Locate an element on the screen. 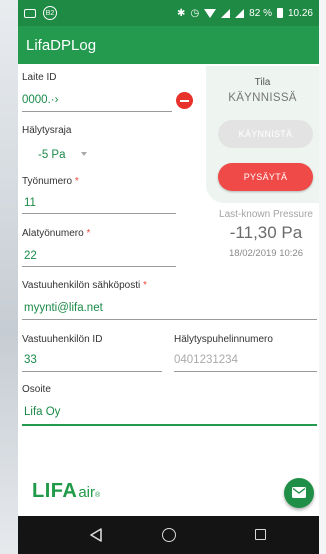 The width and height of the screenshot is (326, 554). work-number-underline is located at coordinates (99, 213).